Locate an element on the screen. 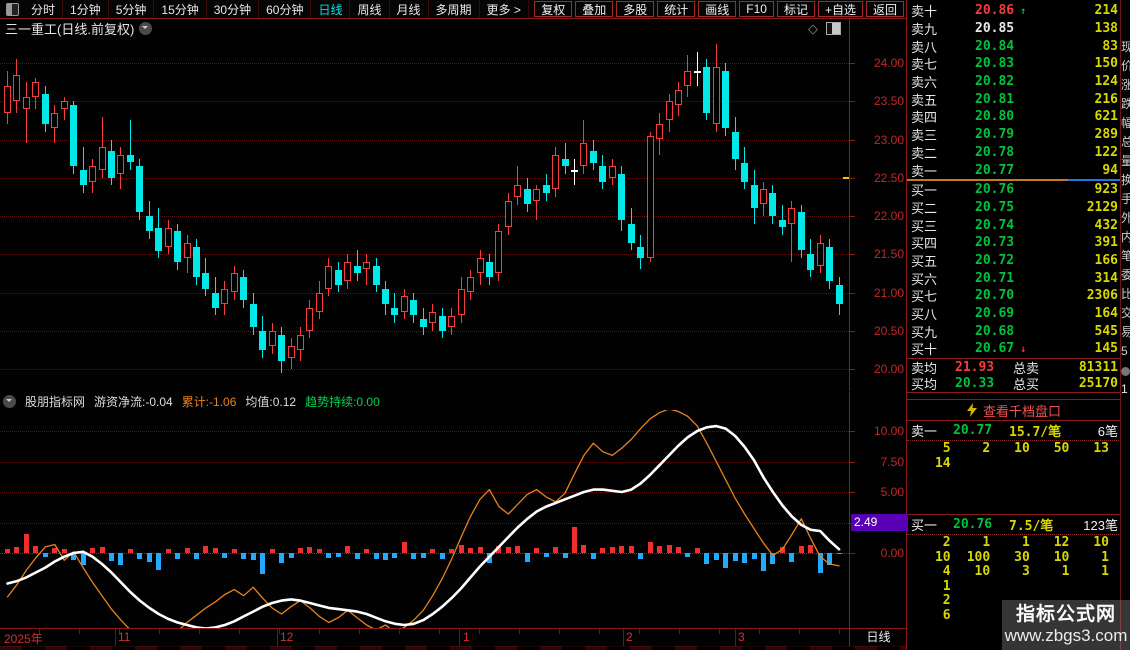  deep-quote-button: 查看千档盘口 is located at coordinates (1014, 410).